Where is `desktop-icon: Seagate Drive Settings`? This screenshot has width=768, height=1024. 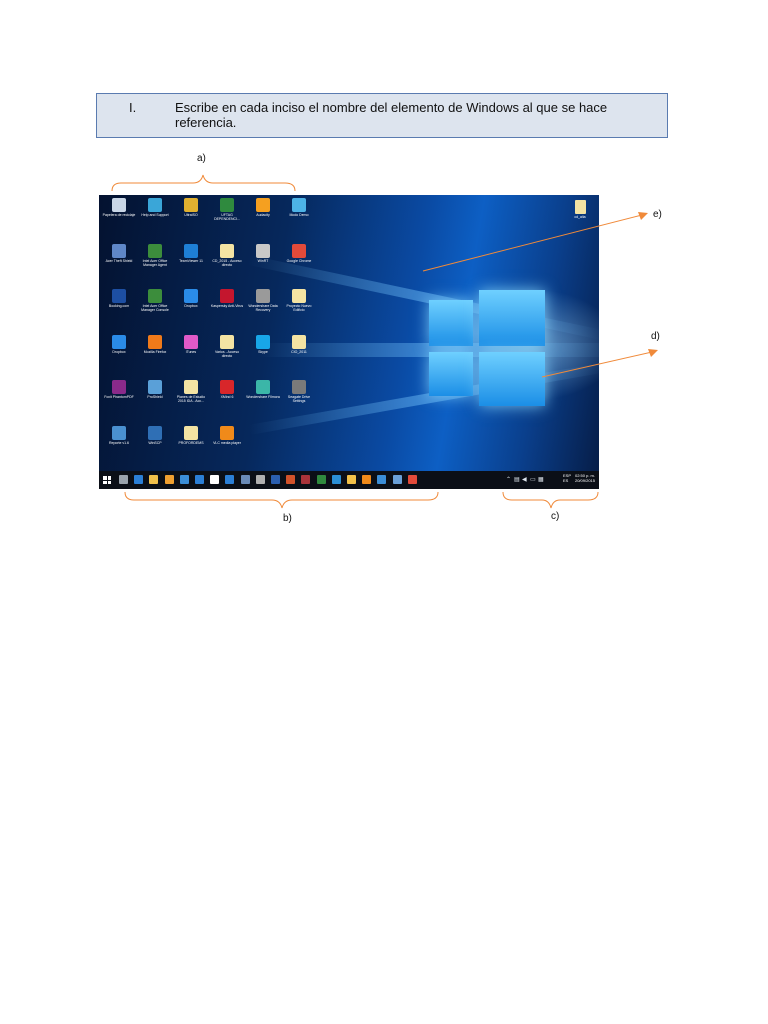
desktop-icon: Seagate Drive Settings is located at coordinates (299, 402).